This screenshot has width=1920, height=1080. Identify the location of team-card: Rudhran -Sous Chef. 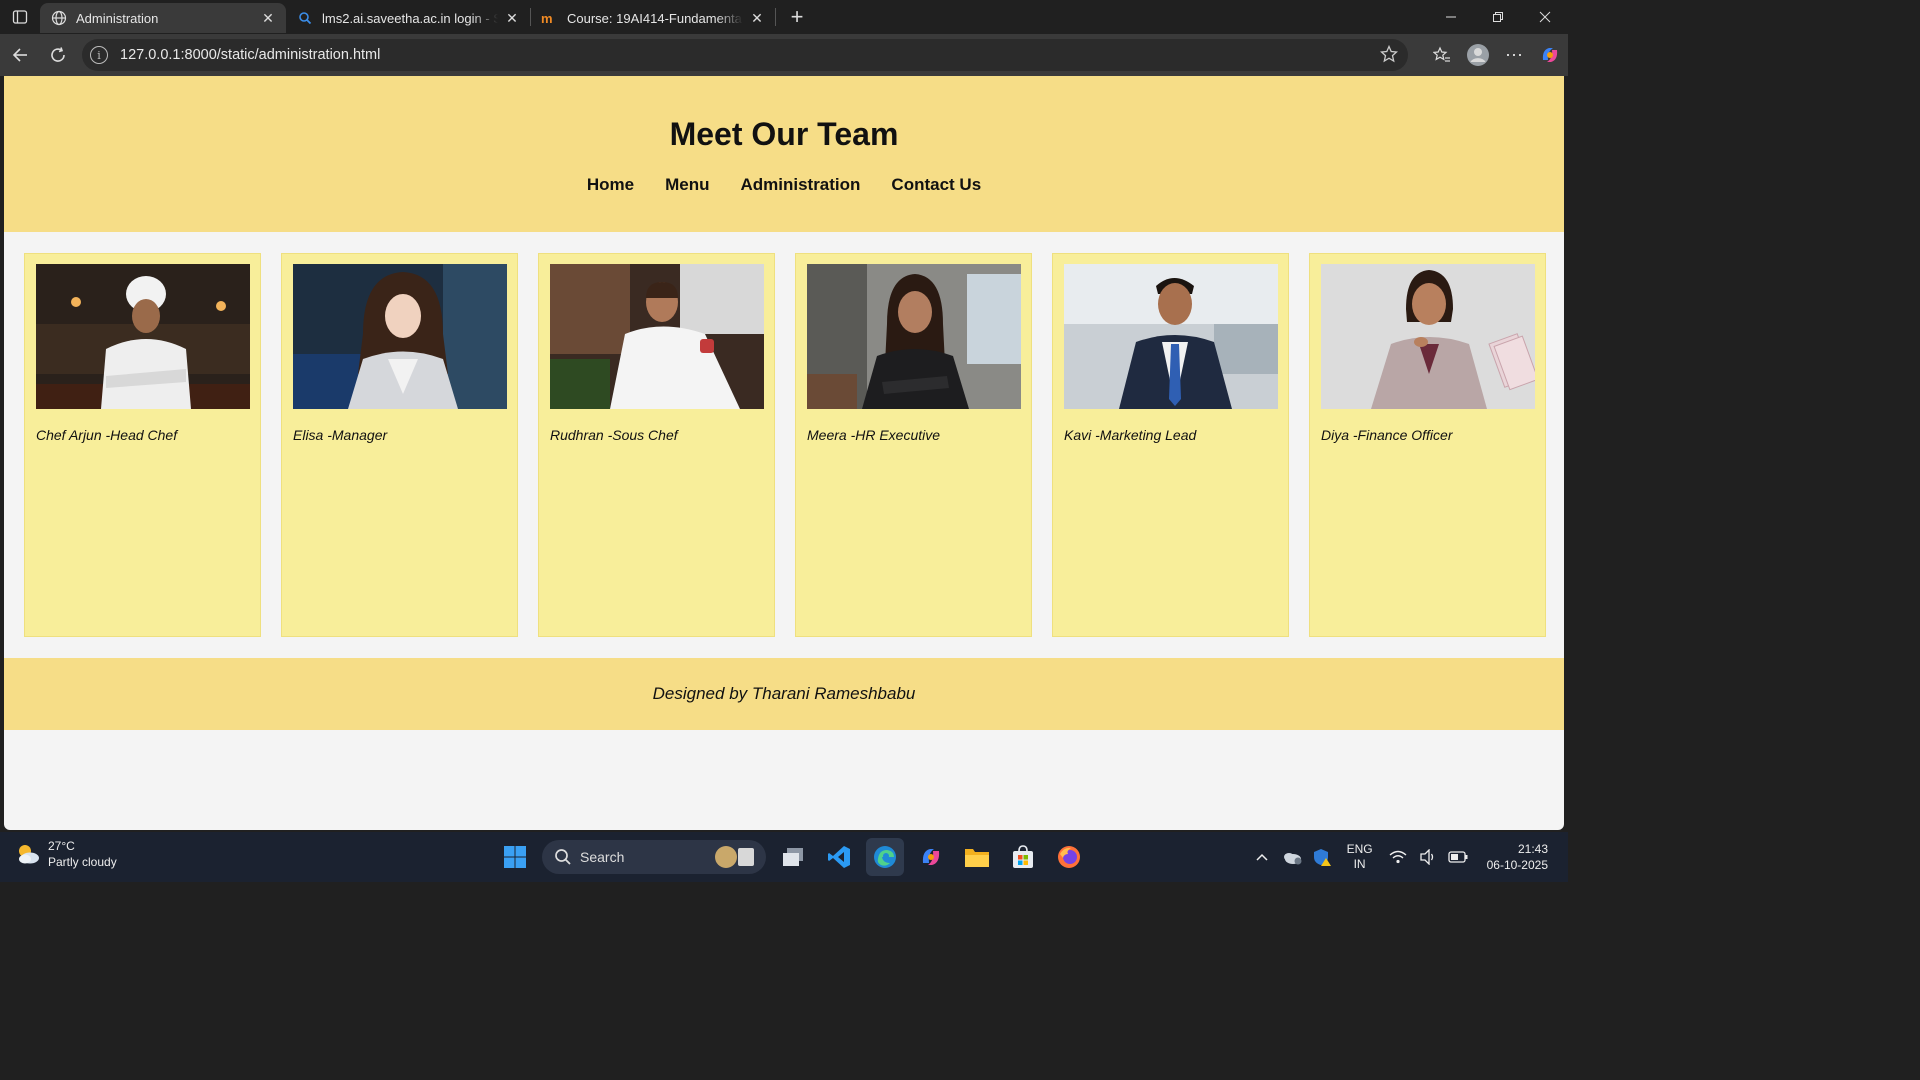
(656, 445).